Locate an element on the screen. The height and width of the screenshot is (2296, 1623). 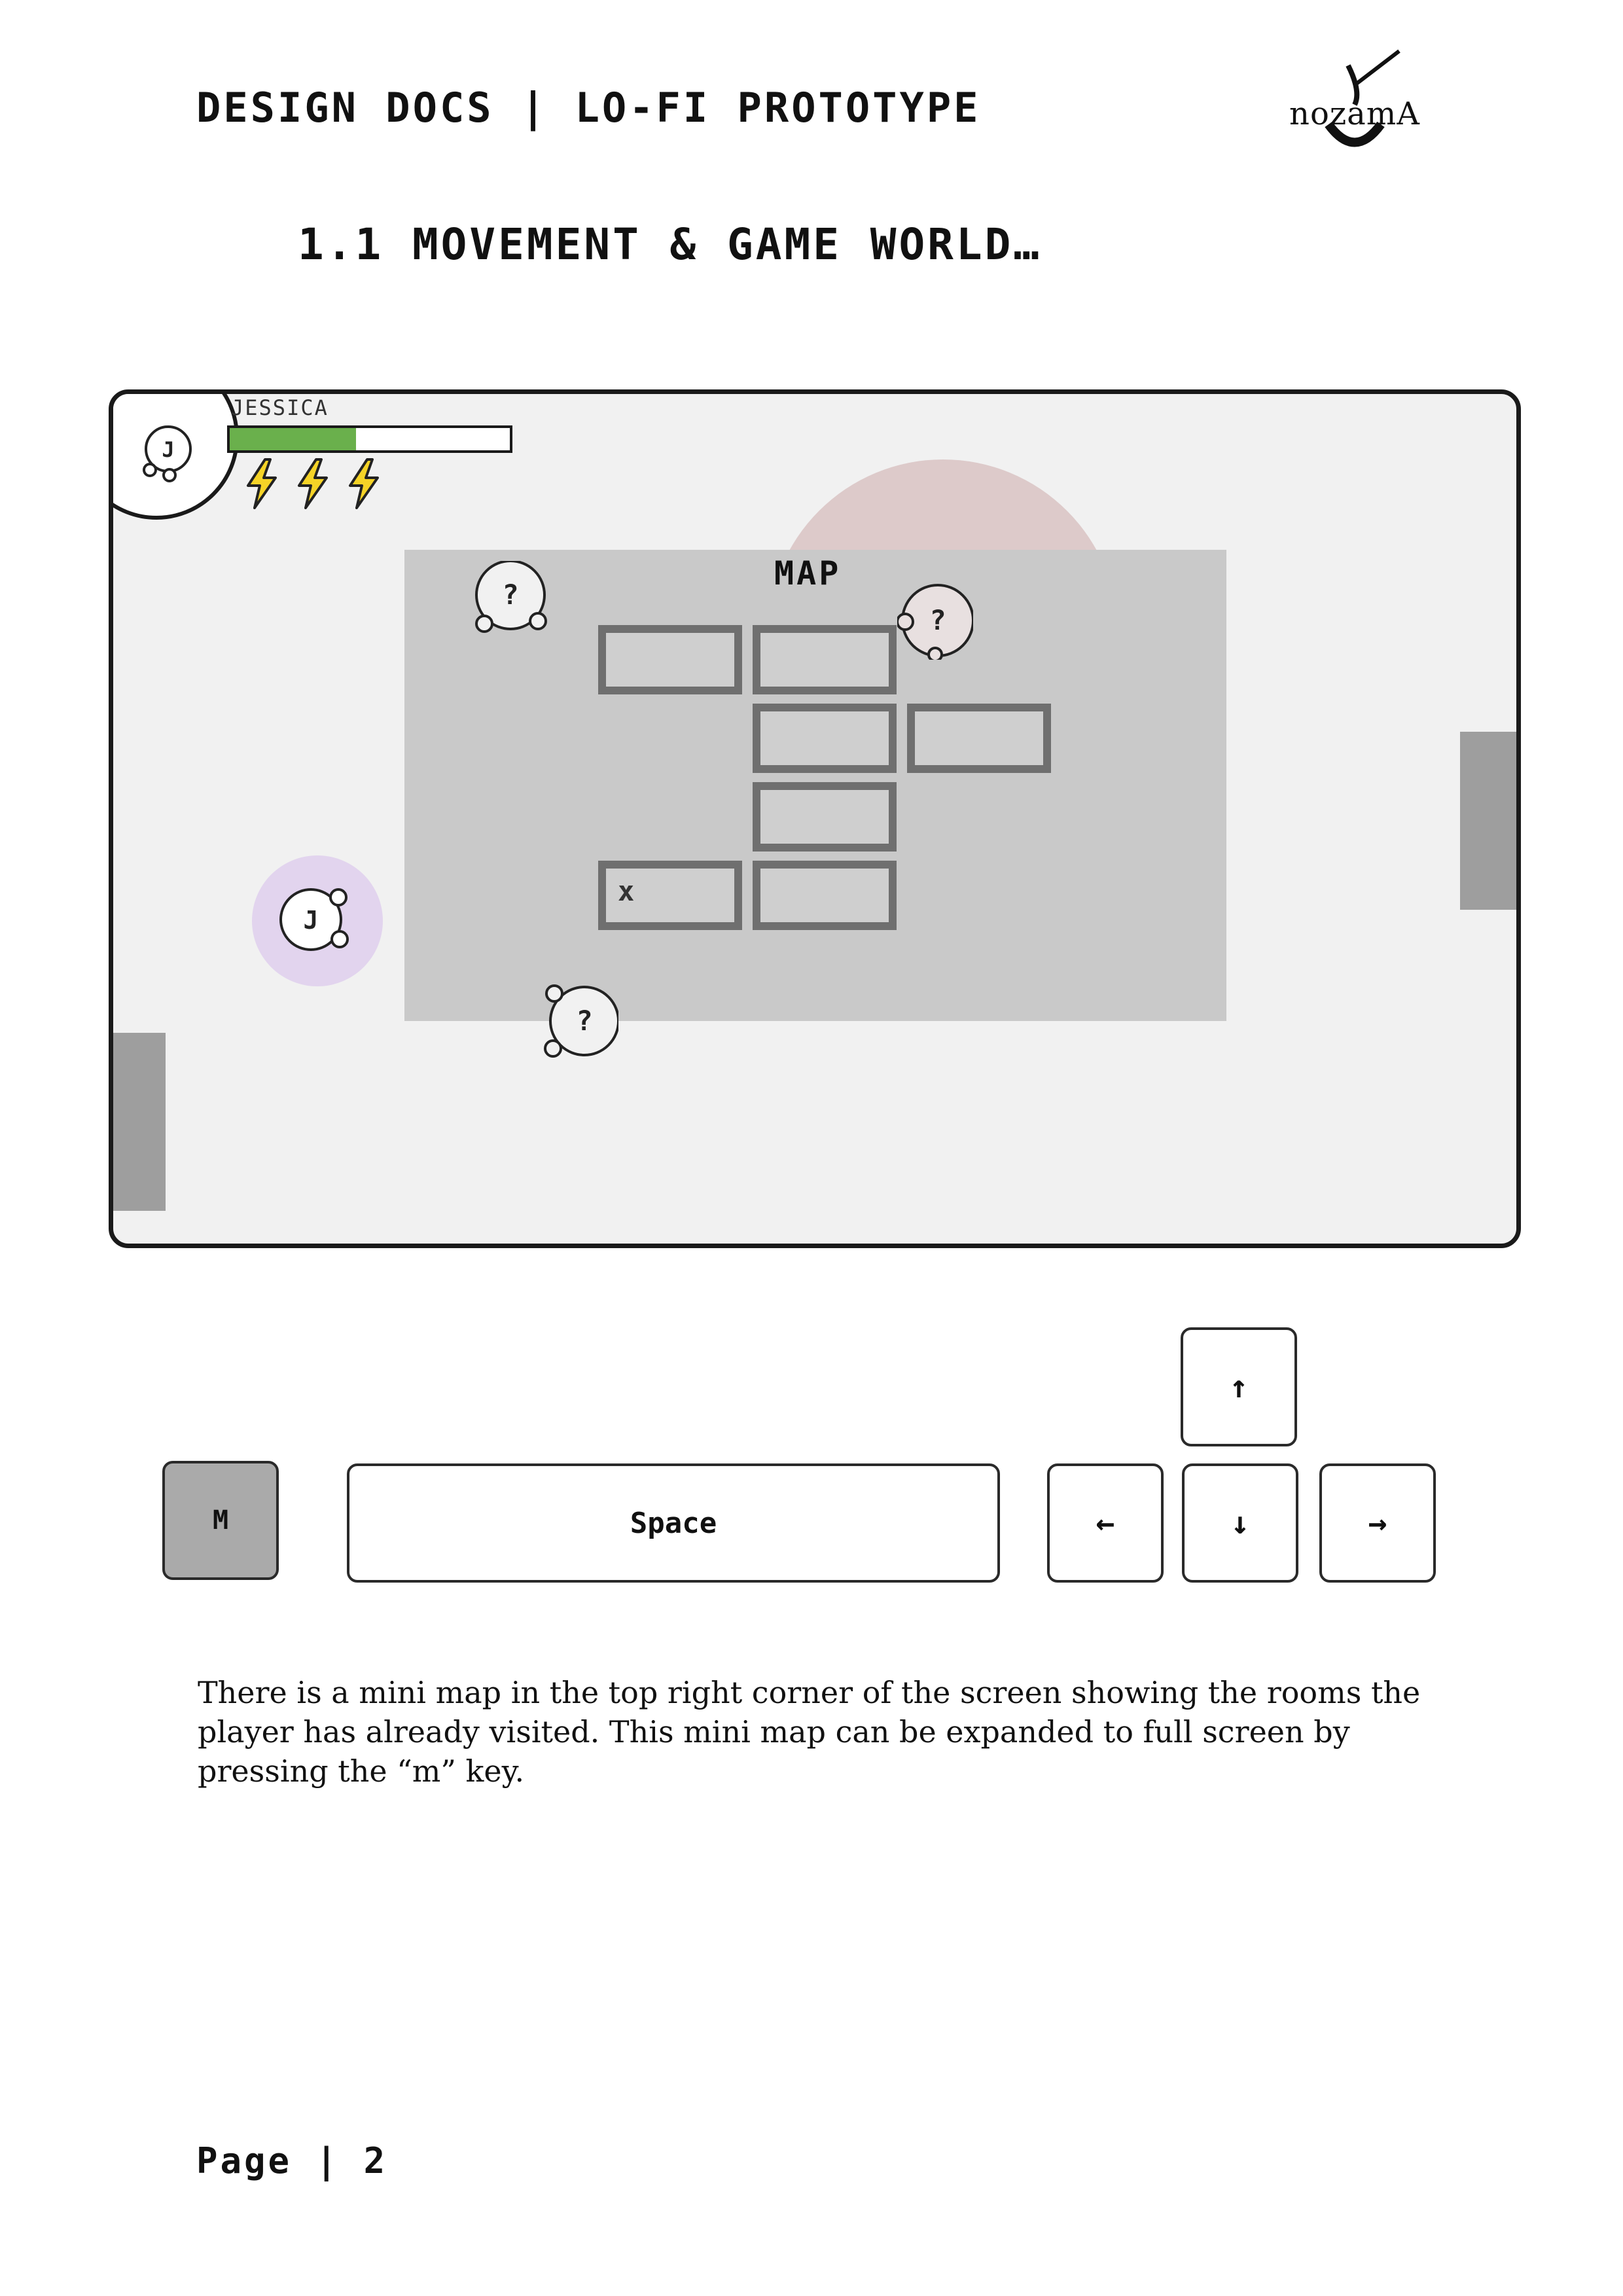
map-title: MAP is located at coordinates (808, 573).